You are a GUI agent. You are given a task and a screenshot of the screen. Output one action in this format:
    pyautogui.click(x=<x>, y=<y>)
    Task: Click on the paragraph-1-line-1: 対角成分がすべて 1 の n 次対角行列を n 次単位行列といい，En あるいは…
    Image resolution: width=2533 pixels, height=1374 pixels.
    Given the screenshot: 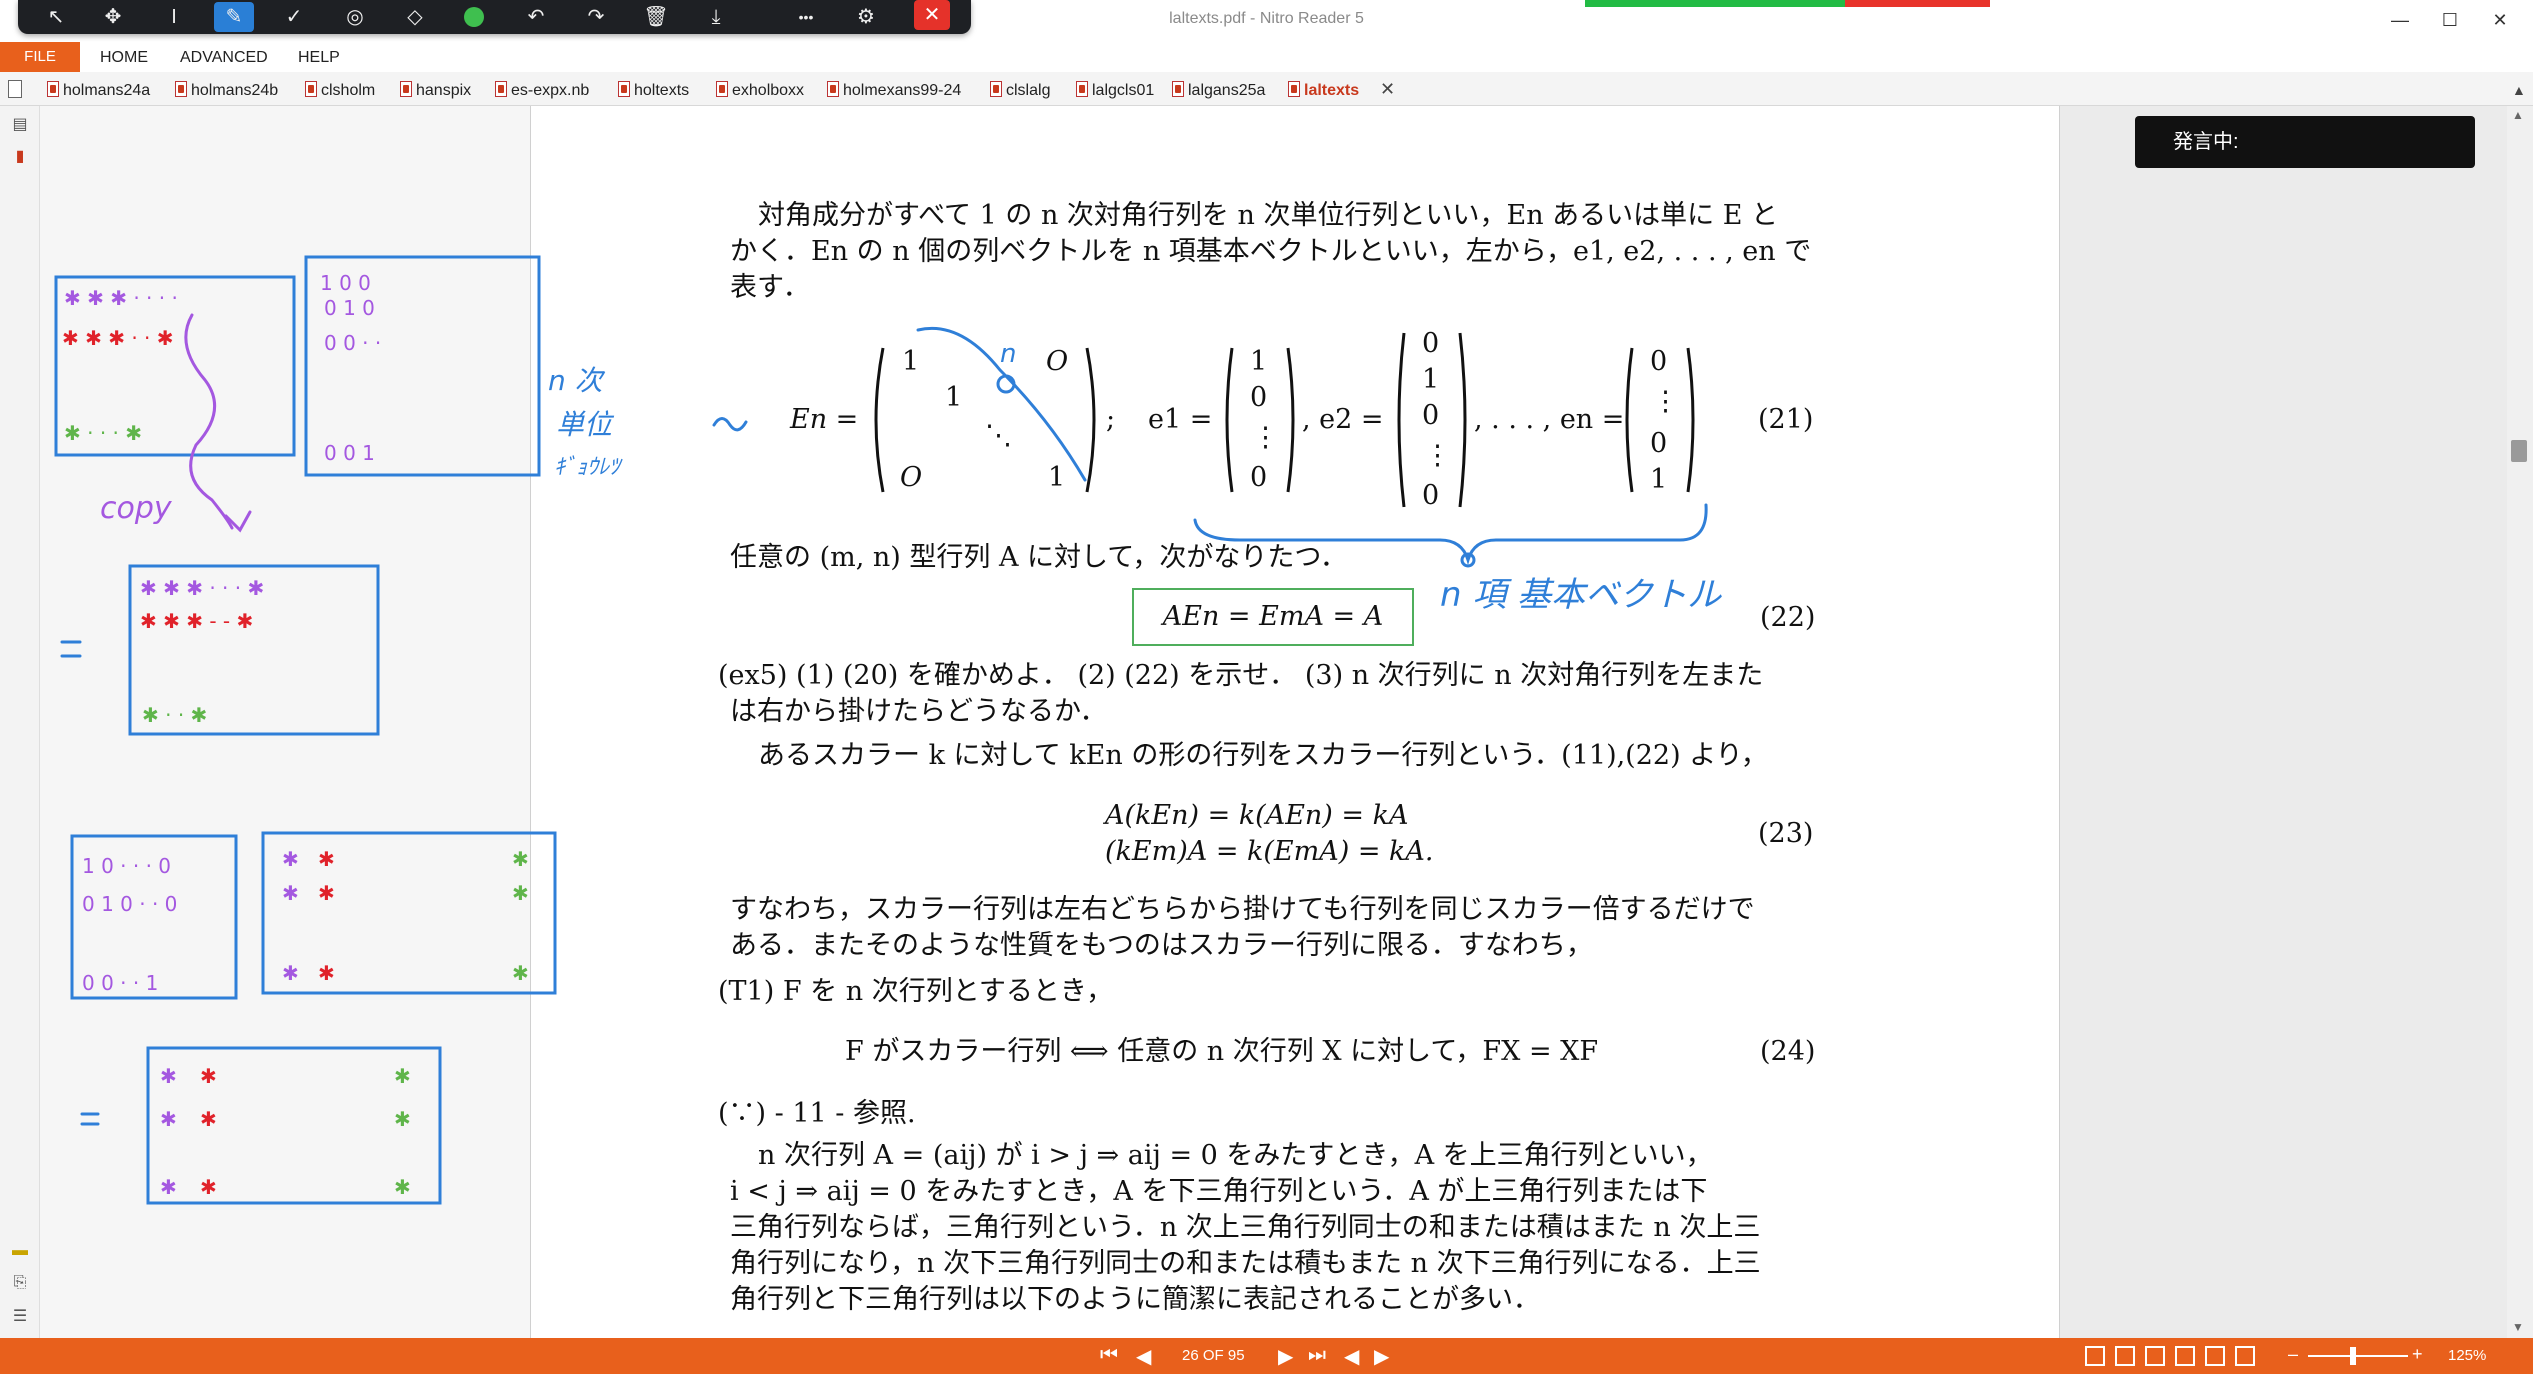 What is the action you would take?
    pyautogui.click(x=1268, y=215)
    